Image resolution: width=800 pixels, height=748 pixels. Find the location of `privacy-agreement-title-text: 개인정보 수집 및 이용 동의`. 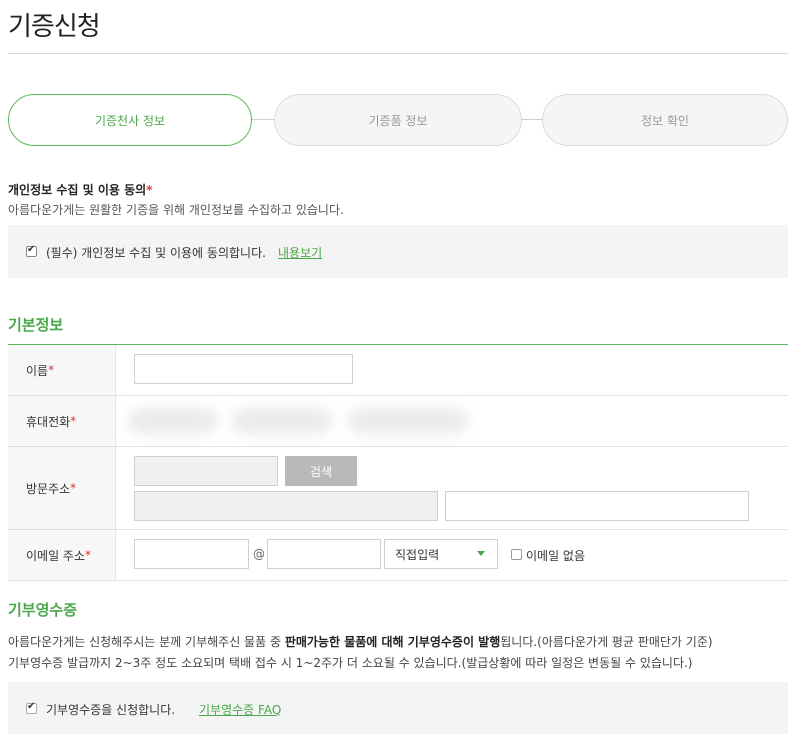

privacy-agreement-title-text: 개인정보 수집 및 이용 동의 is located at coordinates (77, 190).